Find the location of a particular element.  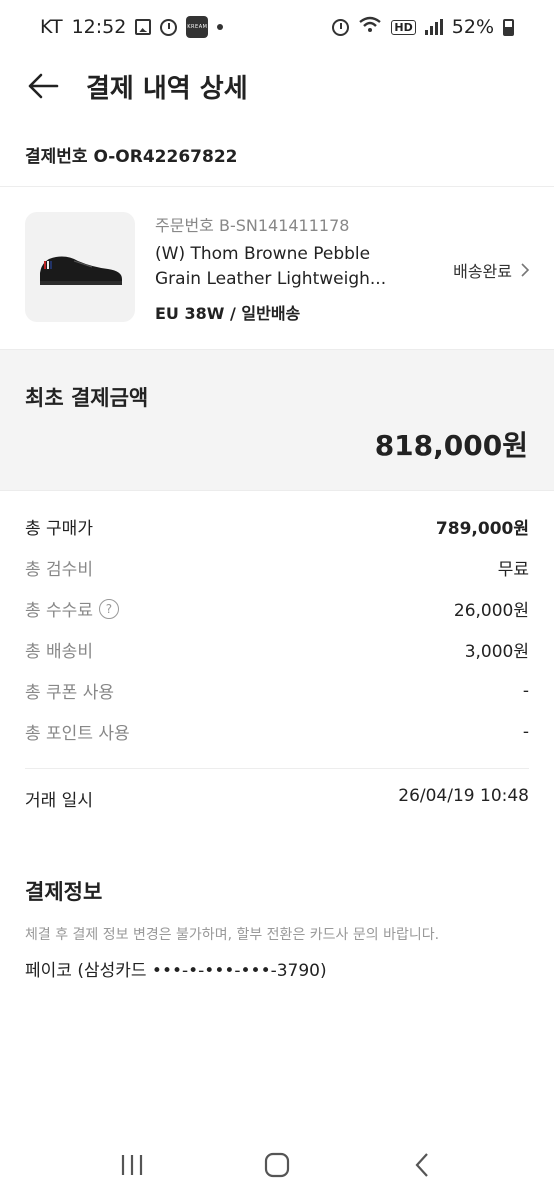

breakdown-label-wrap: 총 수수료 ? is located at coordinates (72, 608).